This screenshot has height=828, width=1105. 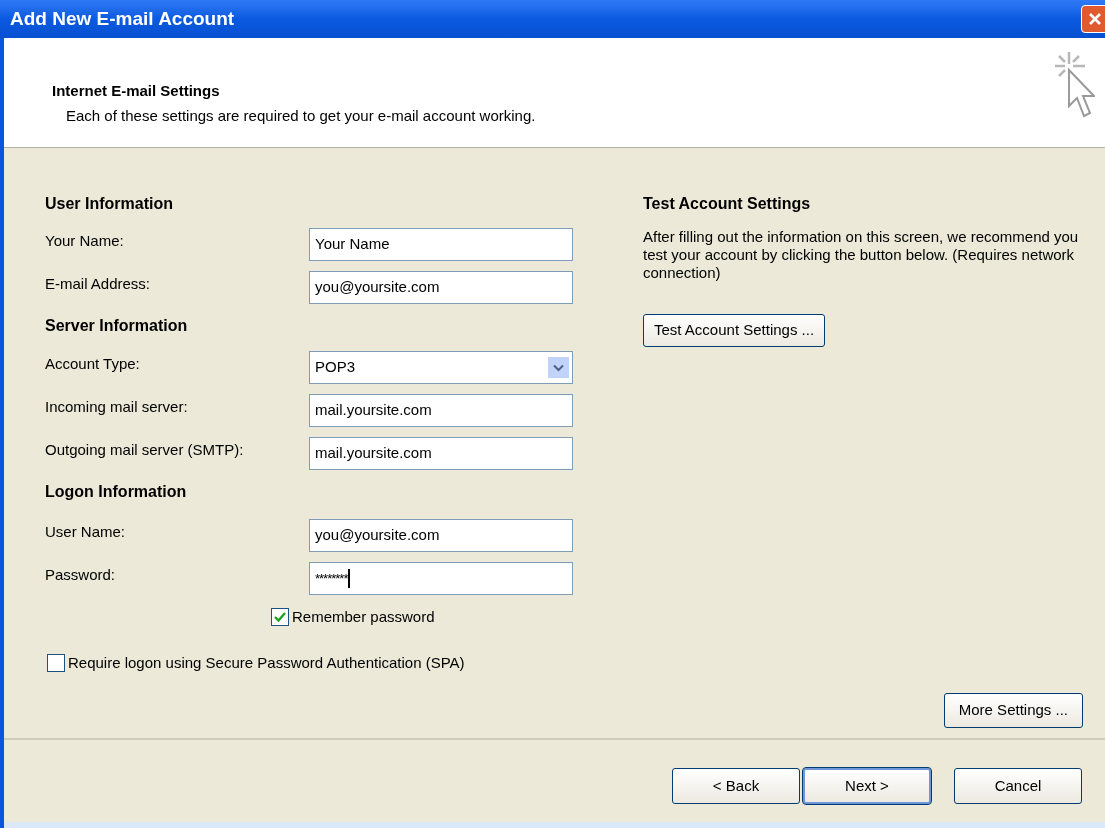 What do you see at coordinates (122, 18) in the screenshot?
I see `window-title: Add New E-mail Account` at bounding box center [122, 18].